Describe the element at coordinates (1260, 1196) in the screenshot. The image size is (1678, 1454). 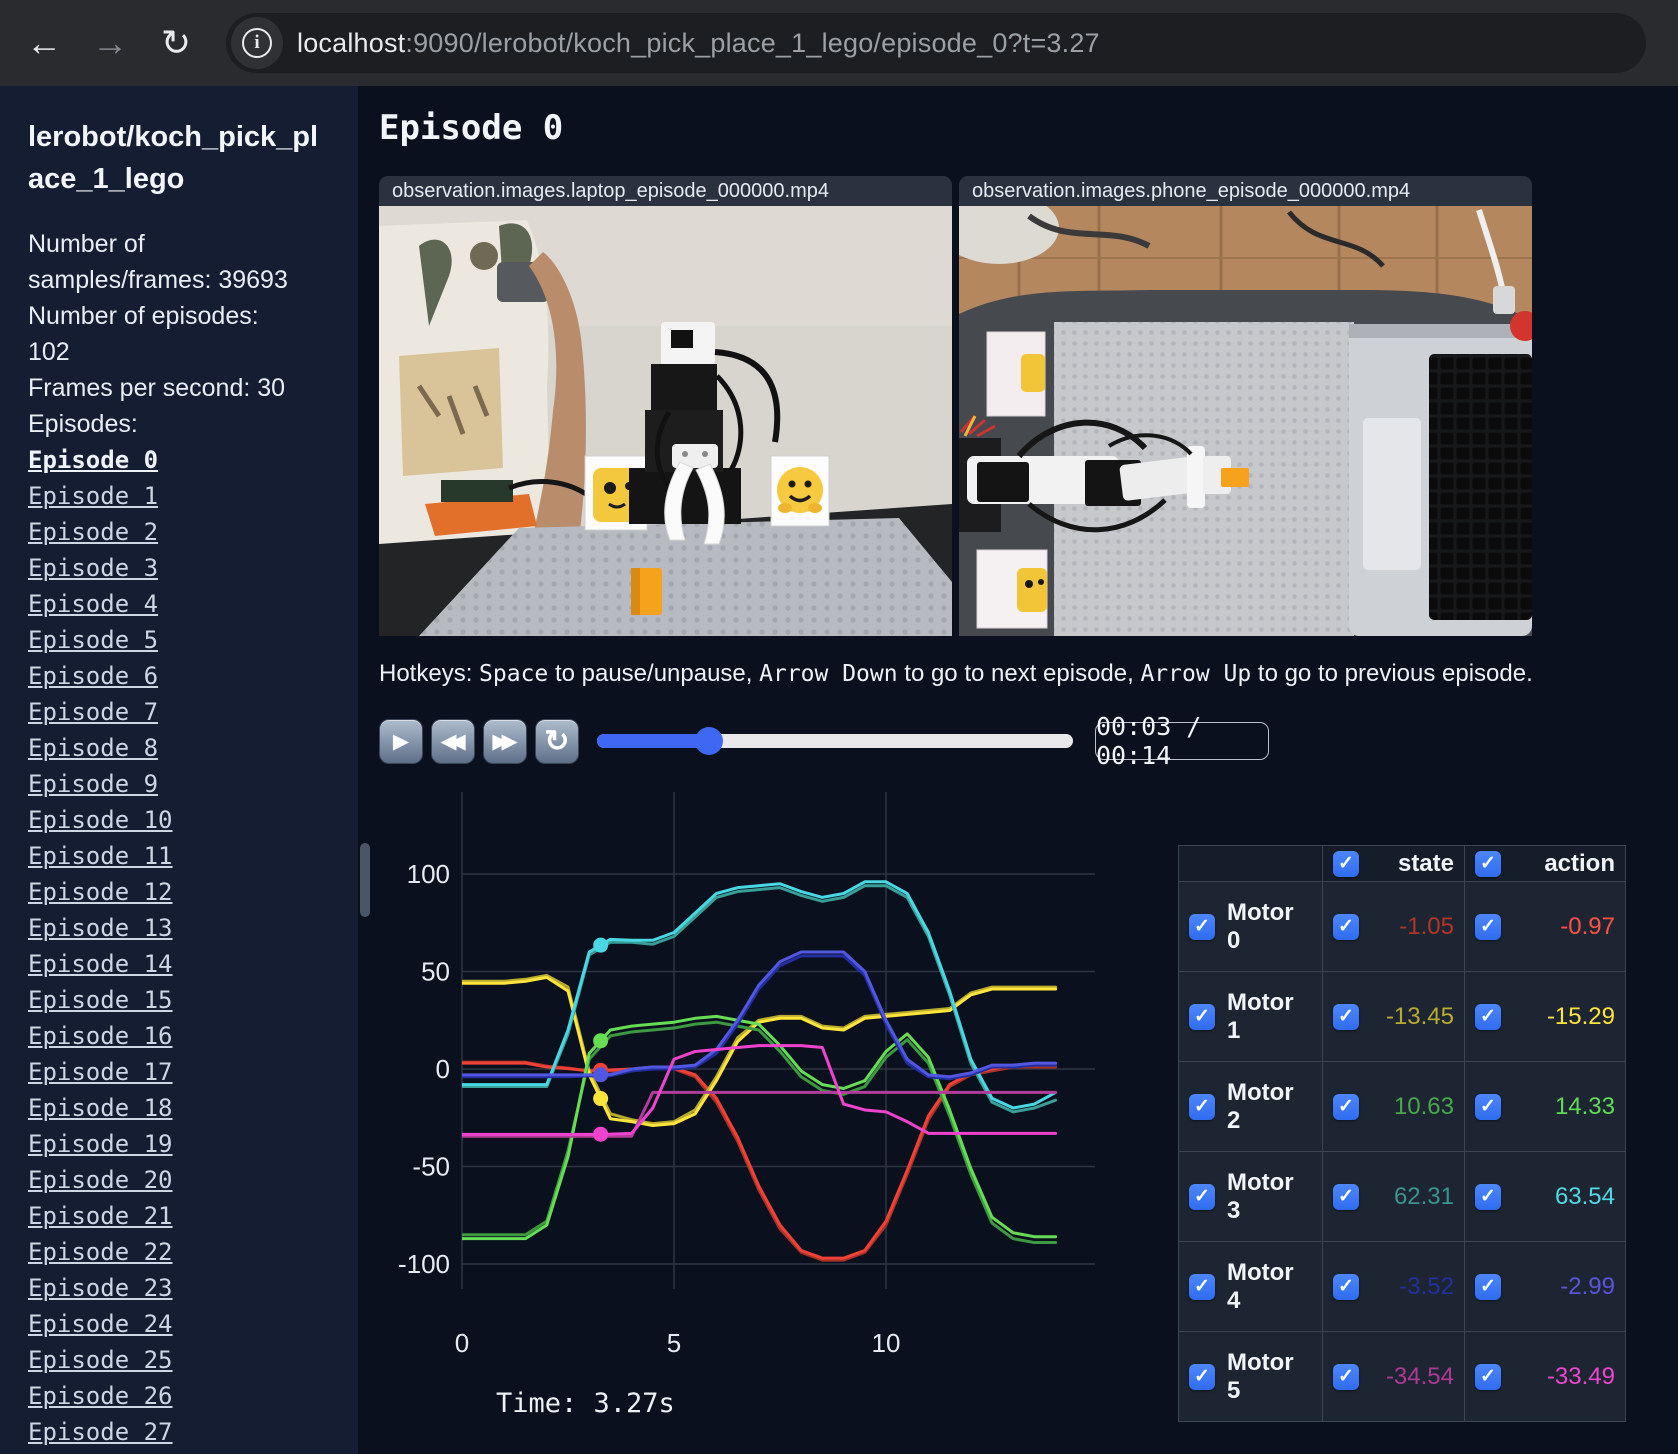
I see `motor-name: Motor 3` at that location.